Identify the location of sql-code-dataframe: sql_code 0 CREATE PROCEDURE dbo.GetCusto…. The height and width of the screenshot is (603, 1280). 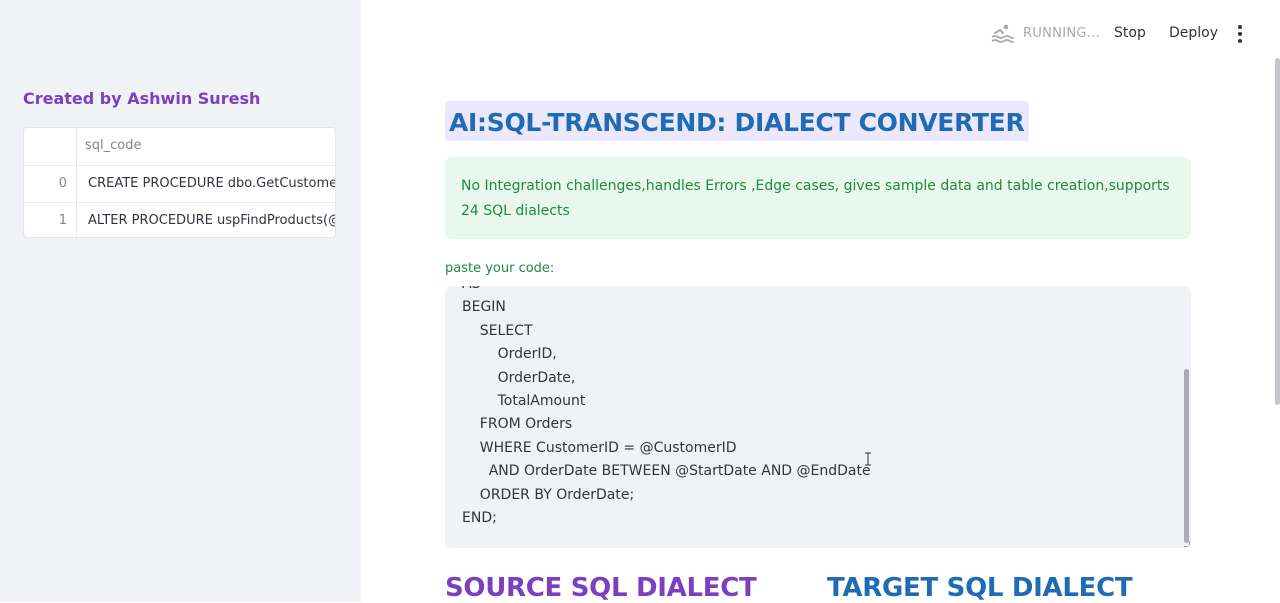
(179, 182).